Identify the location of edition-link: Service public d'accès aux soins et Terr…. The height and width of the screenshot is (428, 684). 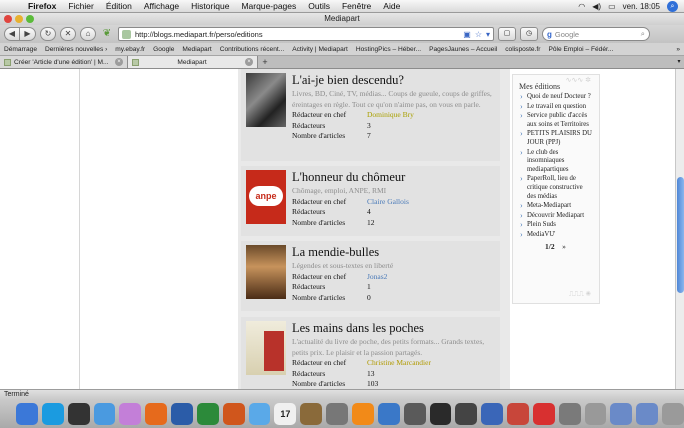
(556, 120).